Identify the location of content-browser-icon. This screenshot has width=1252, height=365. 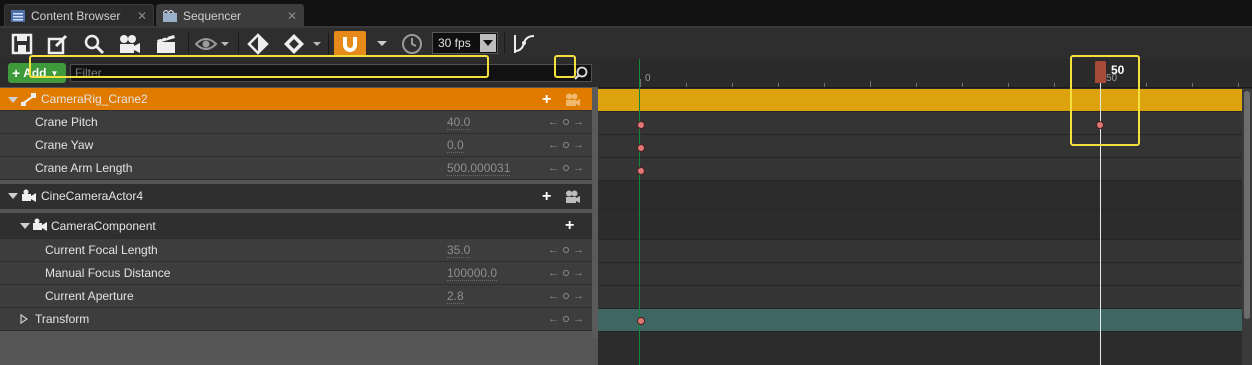
(18, 16).